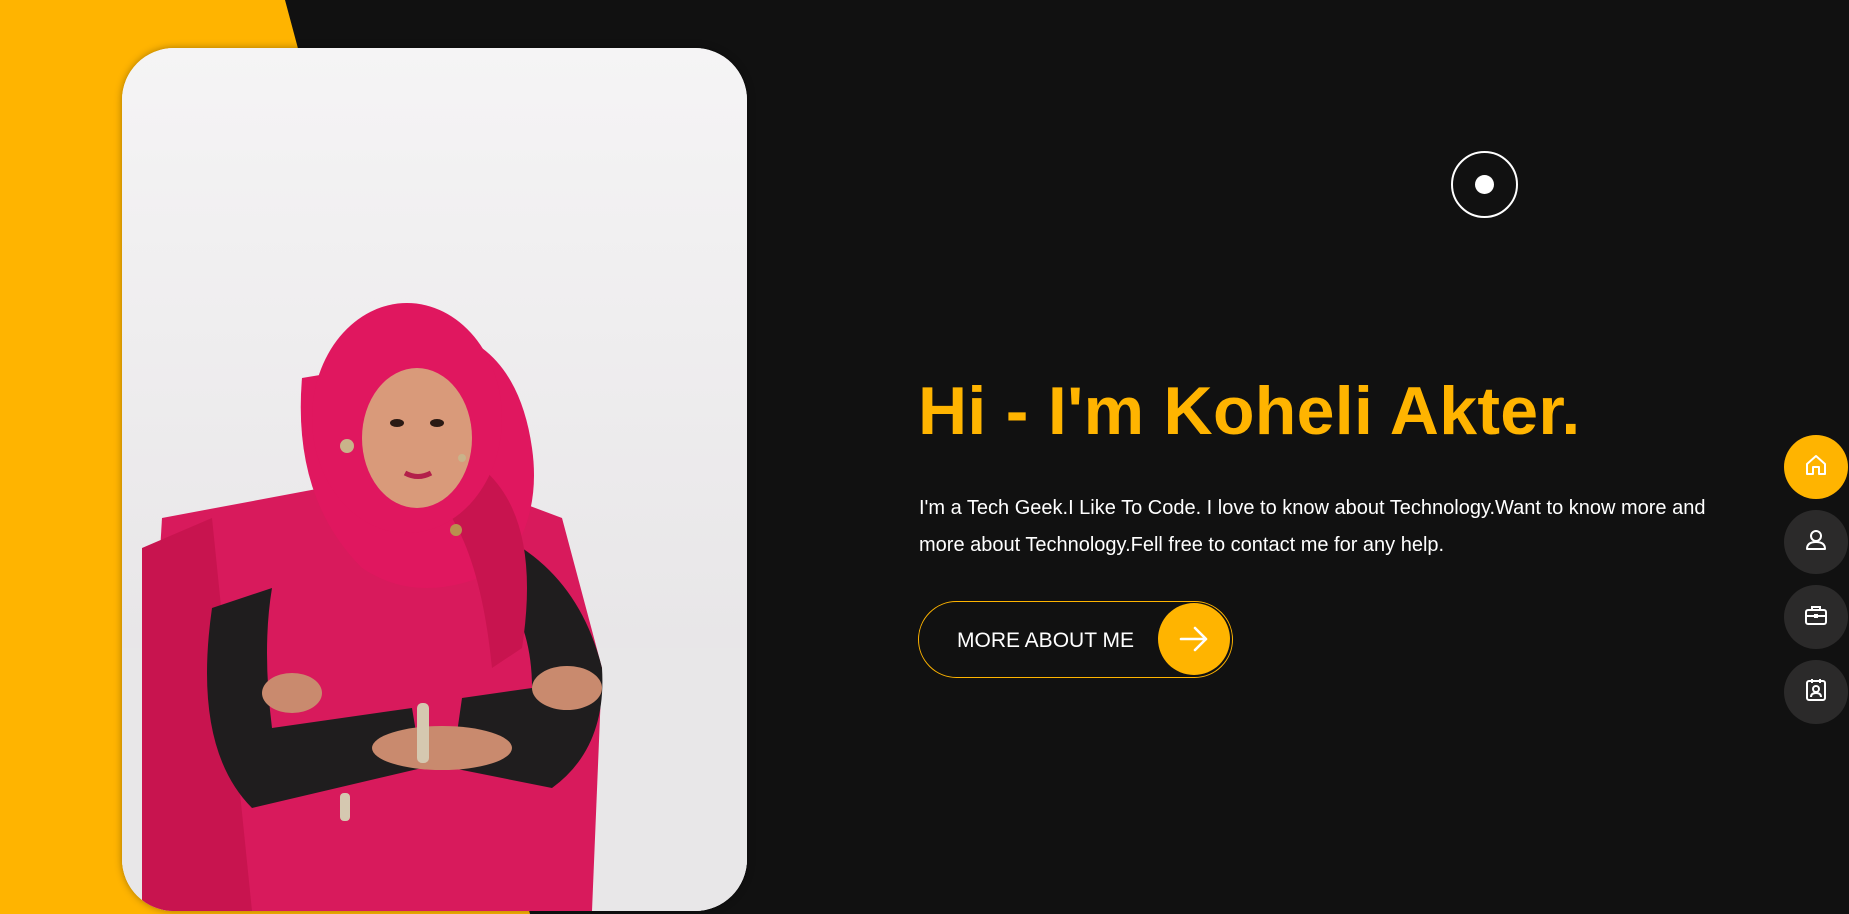 The image size is (1849, 914). Describe the element at coordinates (1194, 639) in the screenshot. I see `arrow-right-icon` at that location.